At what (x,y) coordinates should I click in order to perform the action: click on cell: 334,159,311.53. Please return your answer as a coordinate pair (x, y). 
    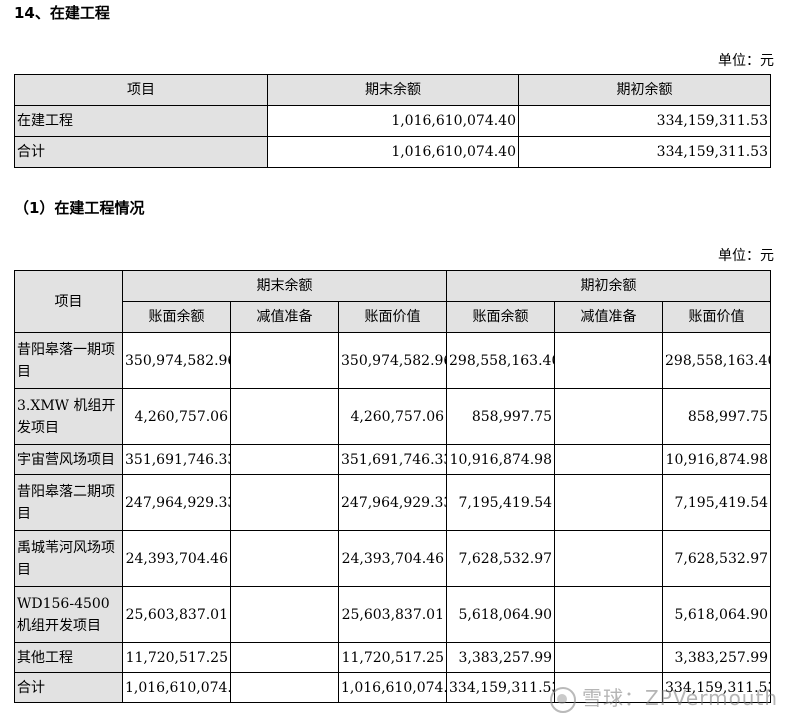
    Looking at the image, I should click on (501, 687).